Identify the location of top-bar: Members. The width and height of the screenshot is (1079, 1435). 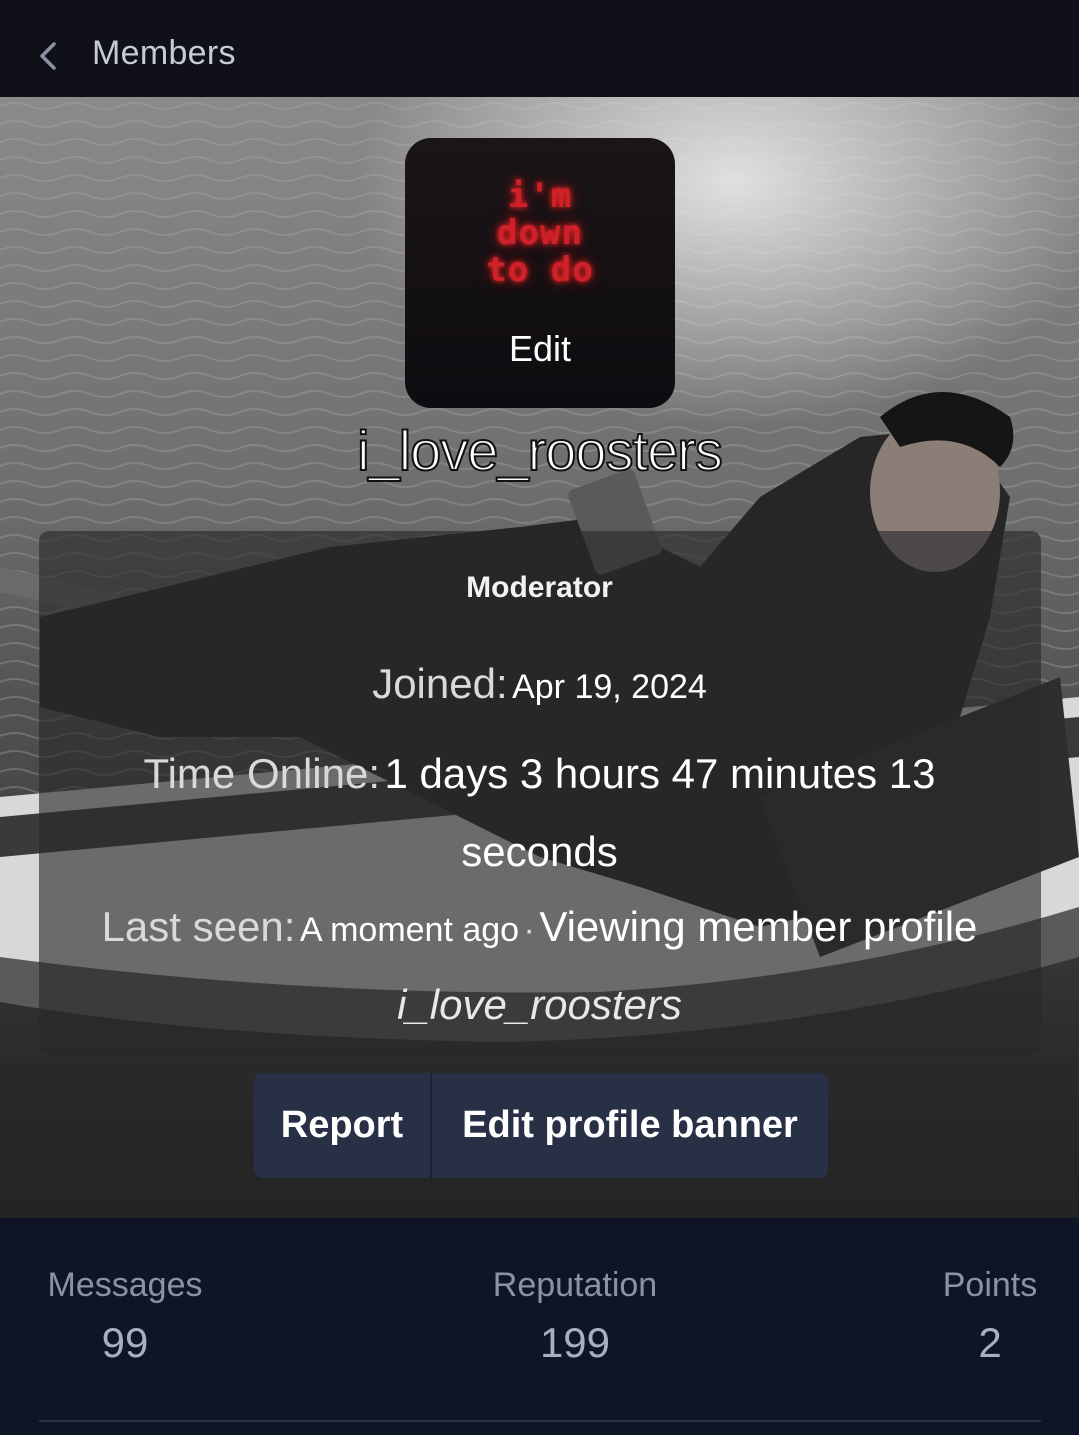
(539, 48).